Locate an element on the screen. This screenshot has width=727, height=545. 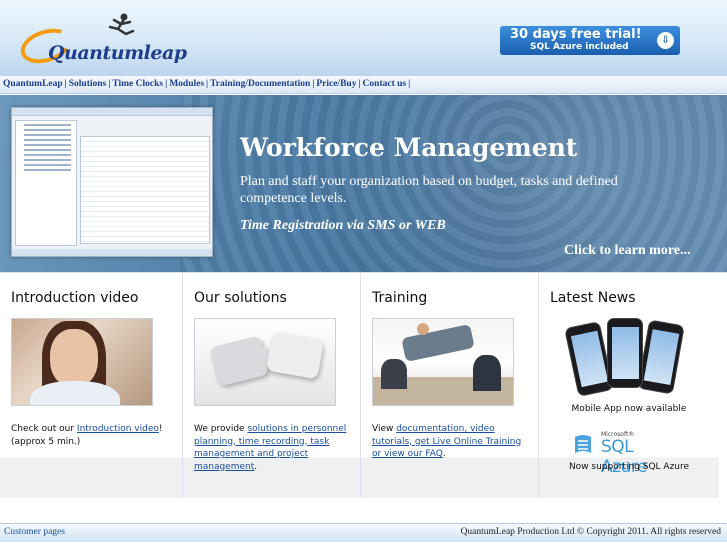
puzzle-image is located at coordinates (265, 362).